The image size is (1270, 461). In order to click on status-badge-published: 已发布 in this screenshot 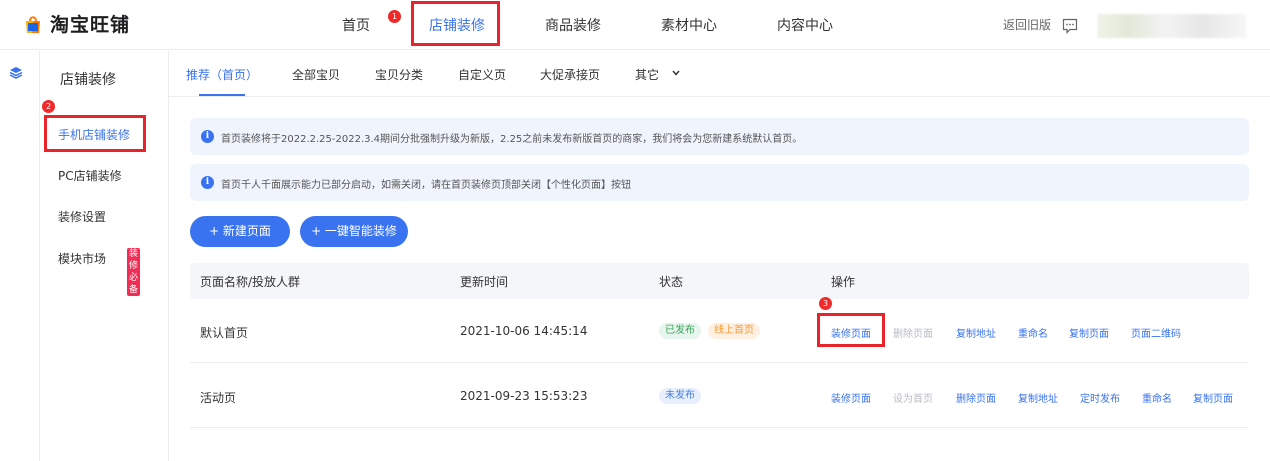, I will do `click(680, 331)`.